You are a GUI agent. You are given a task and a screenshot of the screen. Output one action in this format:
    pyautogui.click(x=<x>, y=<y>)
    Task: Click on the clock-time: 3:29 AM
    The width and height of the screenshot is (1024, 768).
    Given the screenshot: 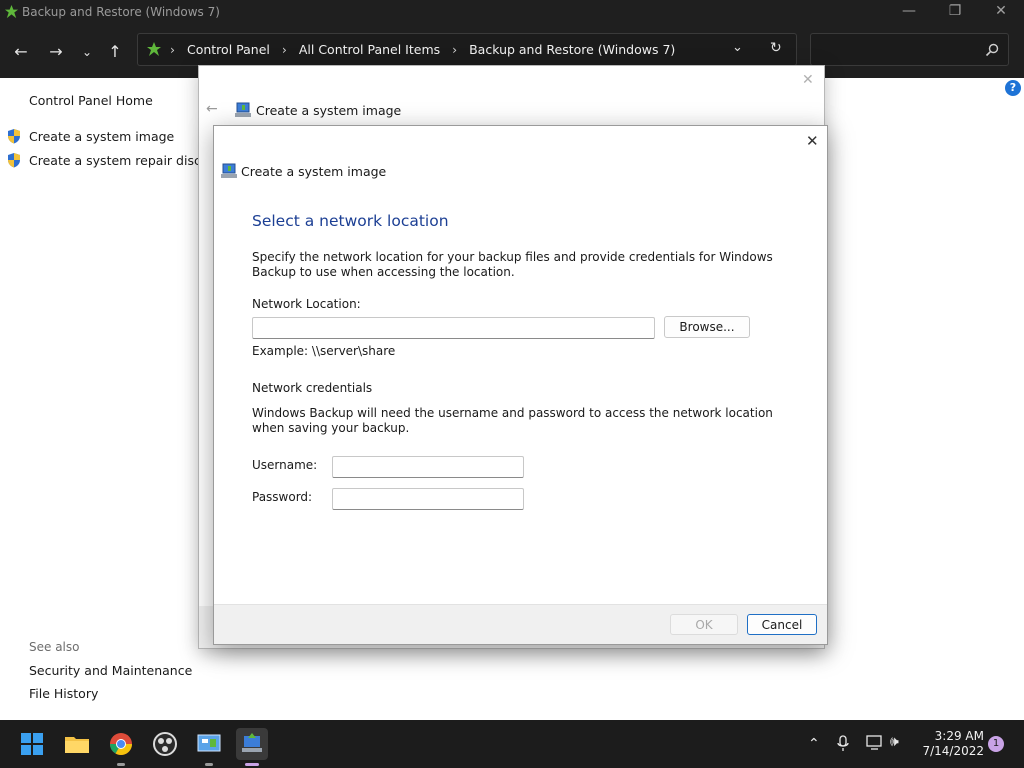 What is the action you would take?
    pyautogui.click(x=959, y=736)
    